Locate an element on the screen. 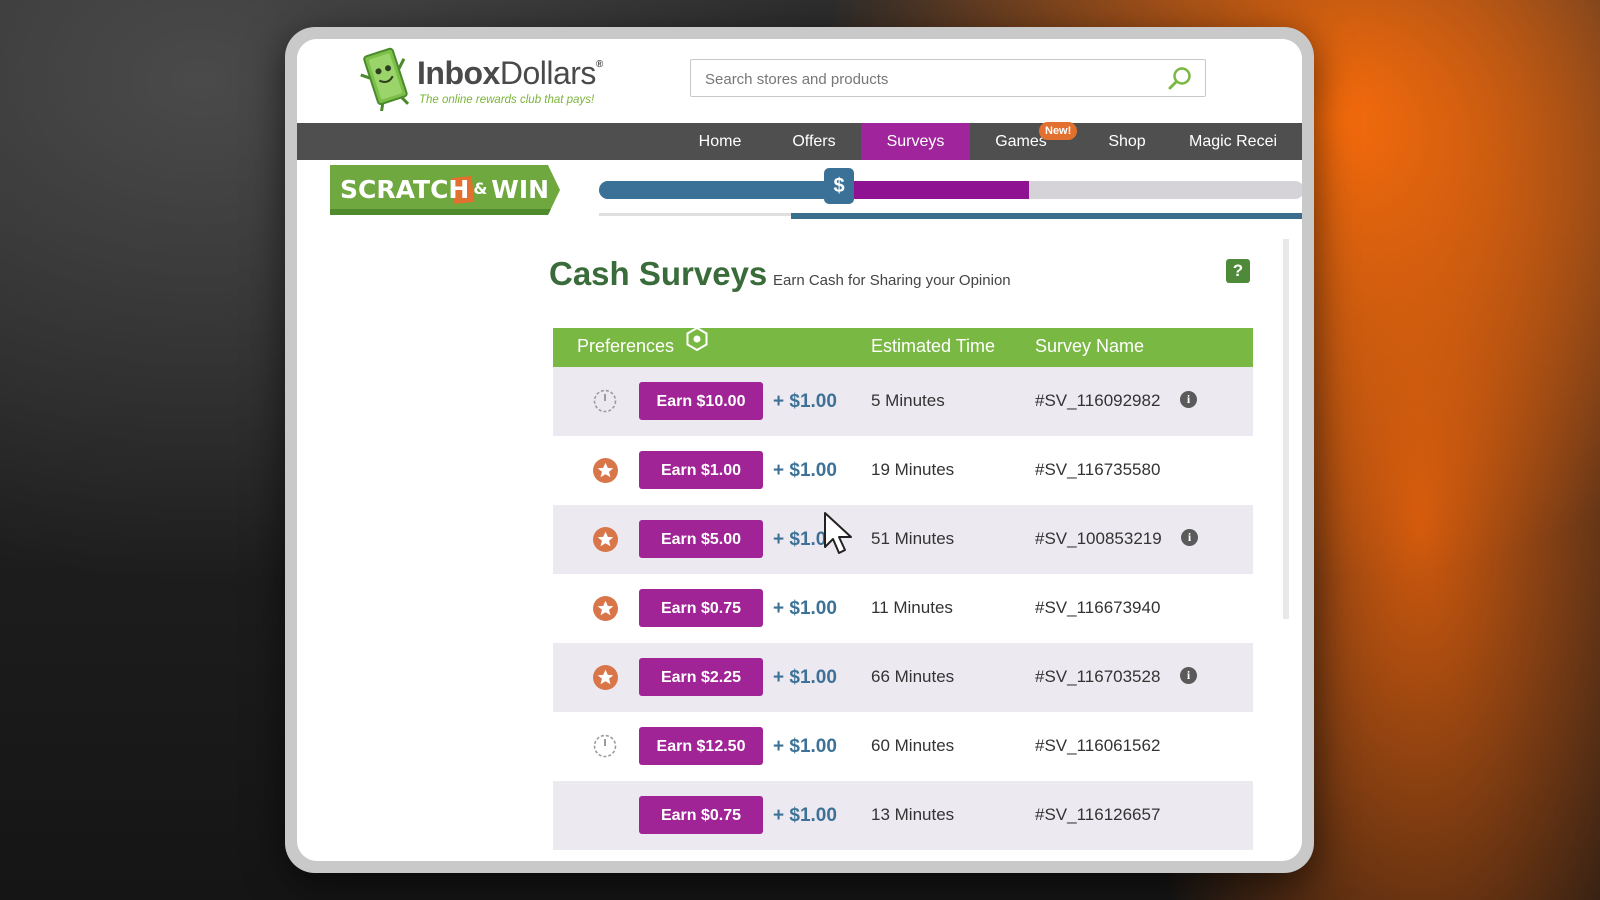 This screenshot has width=1600, height=900. earn-button: Earn $5.00 is located at coordinates (701, 539).